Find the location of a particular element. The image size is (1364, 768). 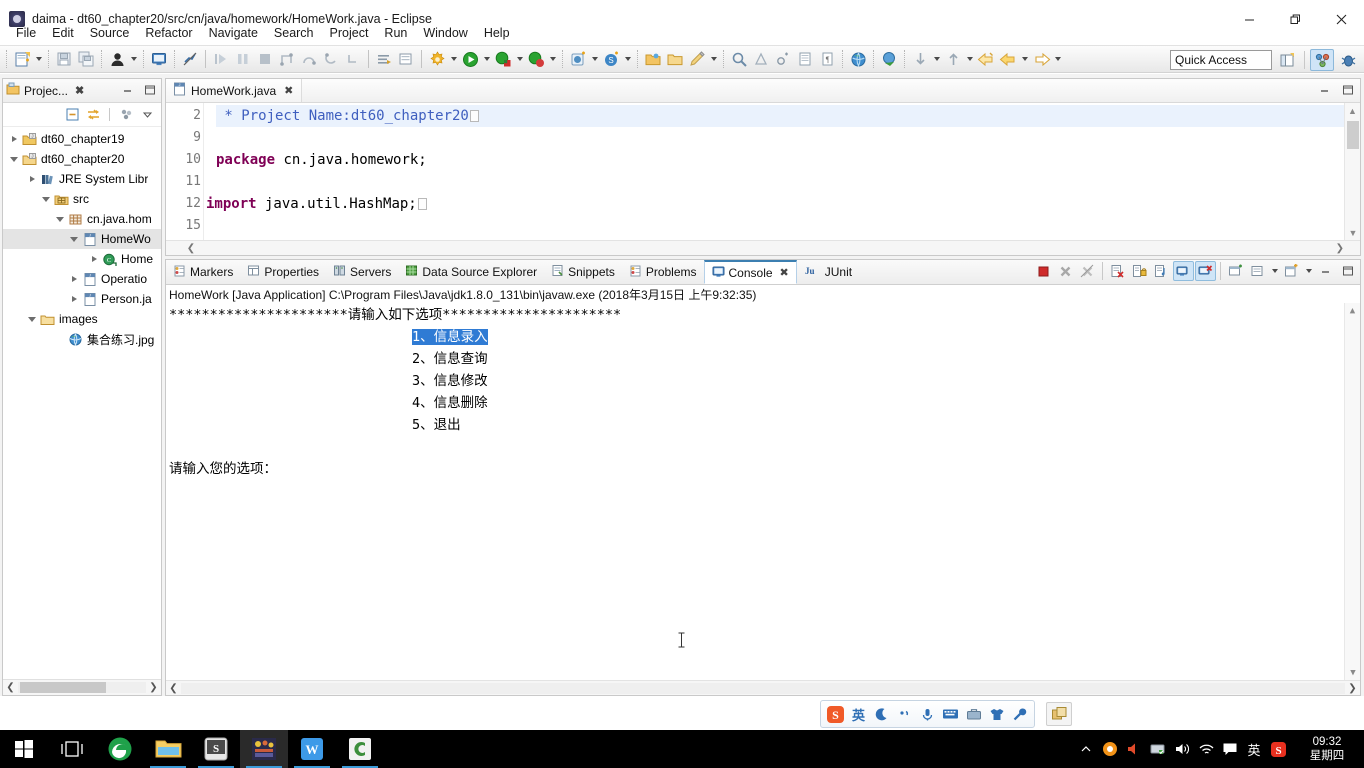

menu-file: File is located at coordinates (26, 33).